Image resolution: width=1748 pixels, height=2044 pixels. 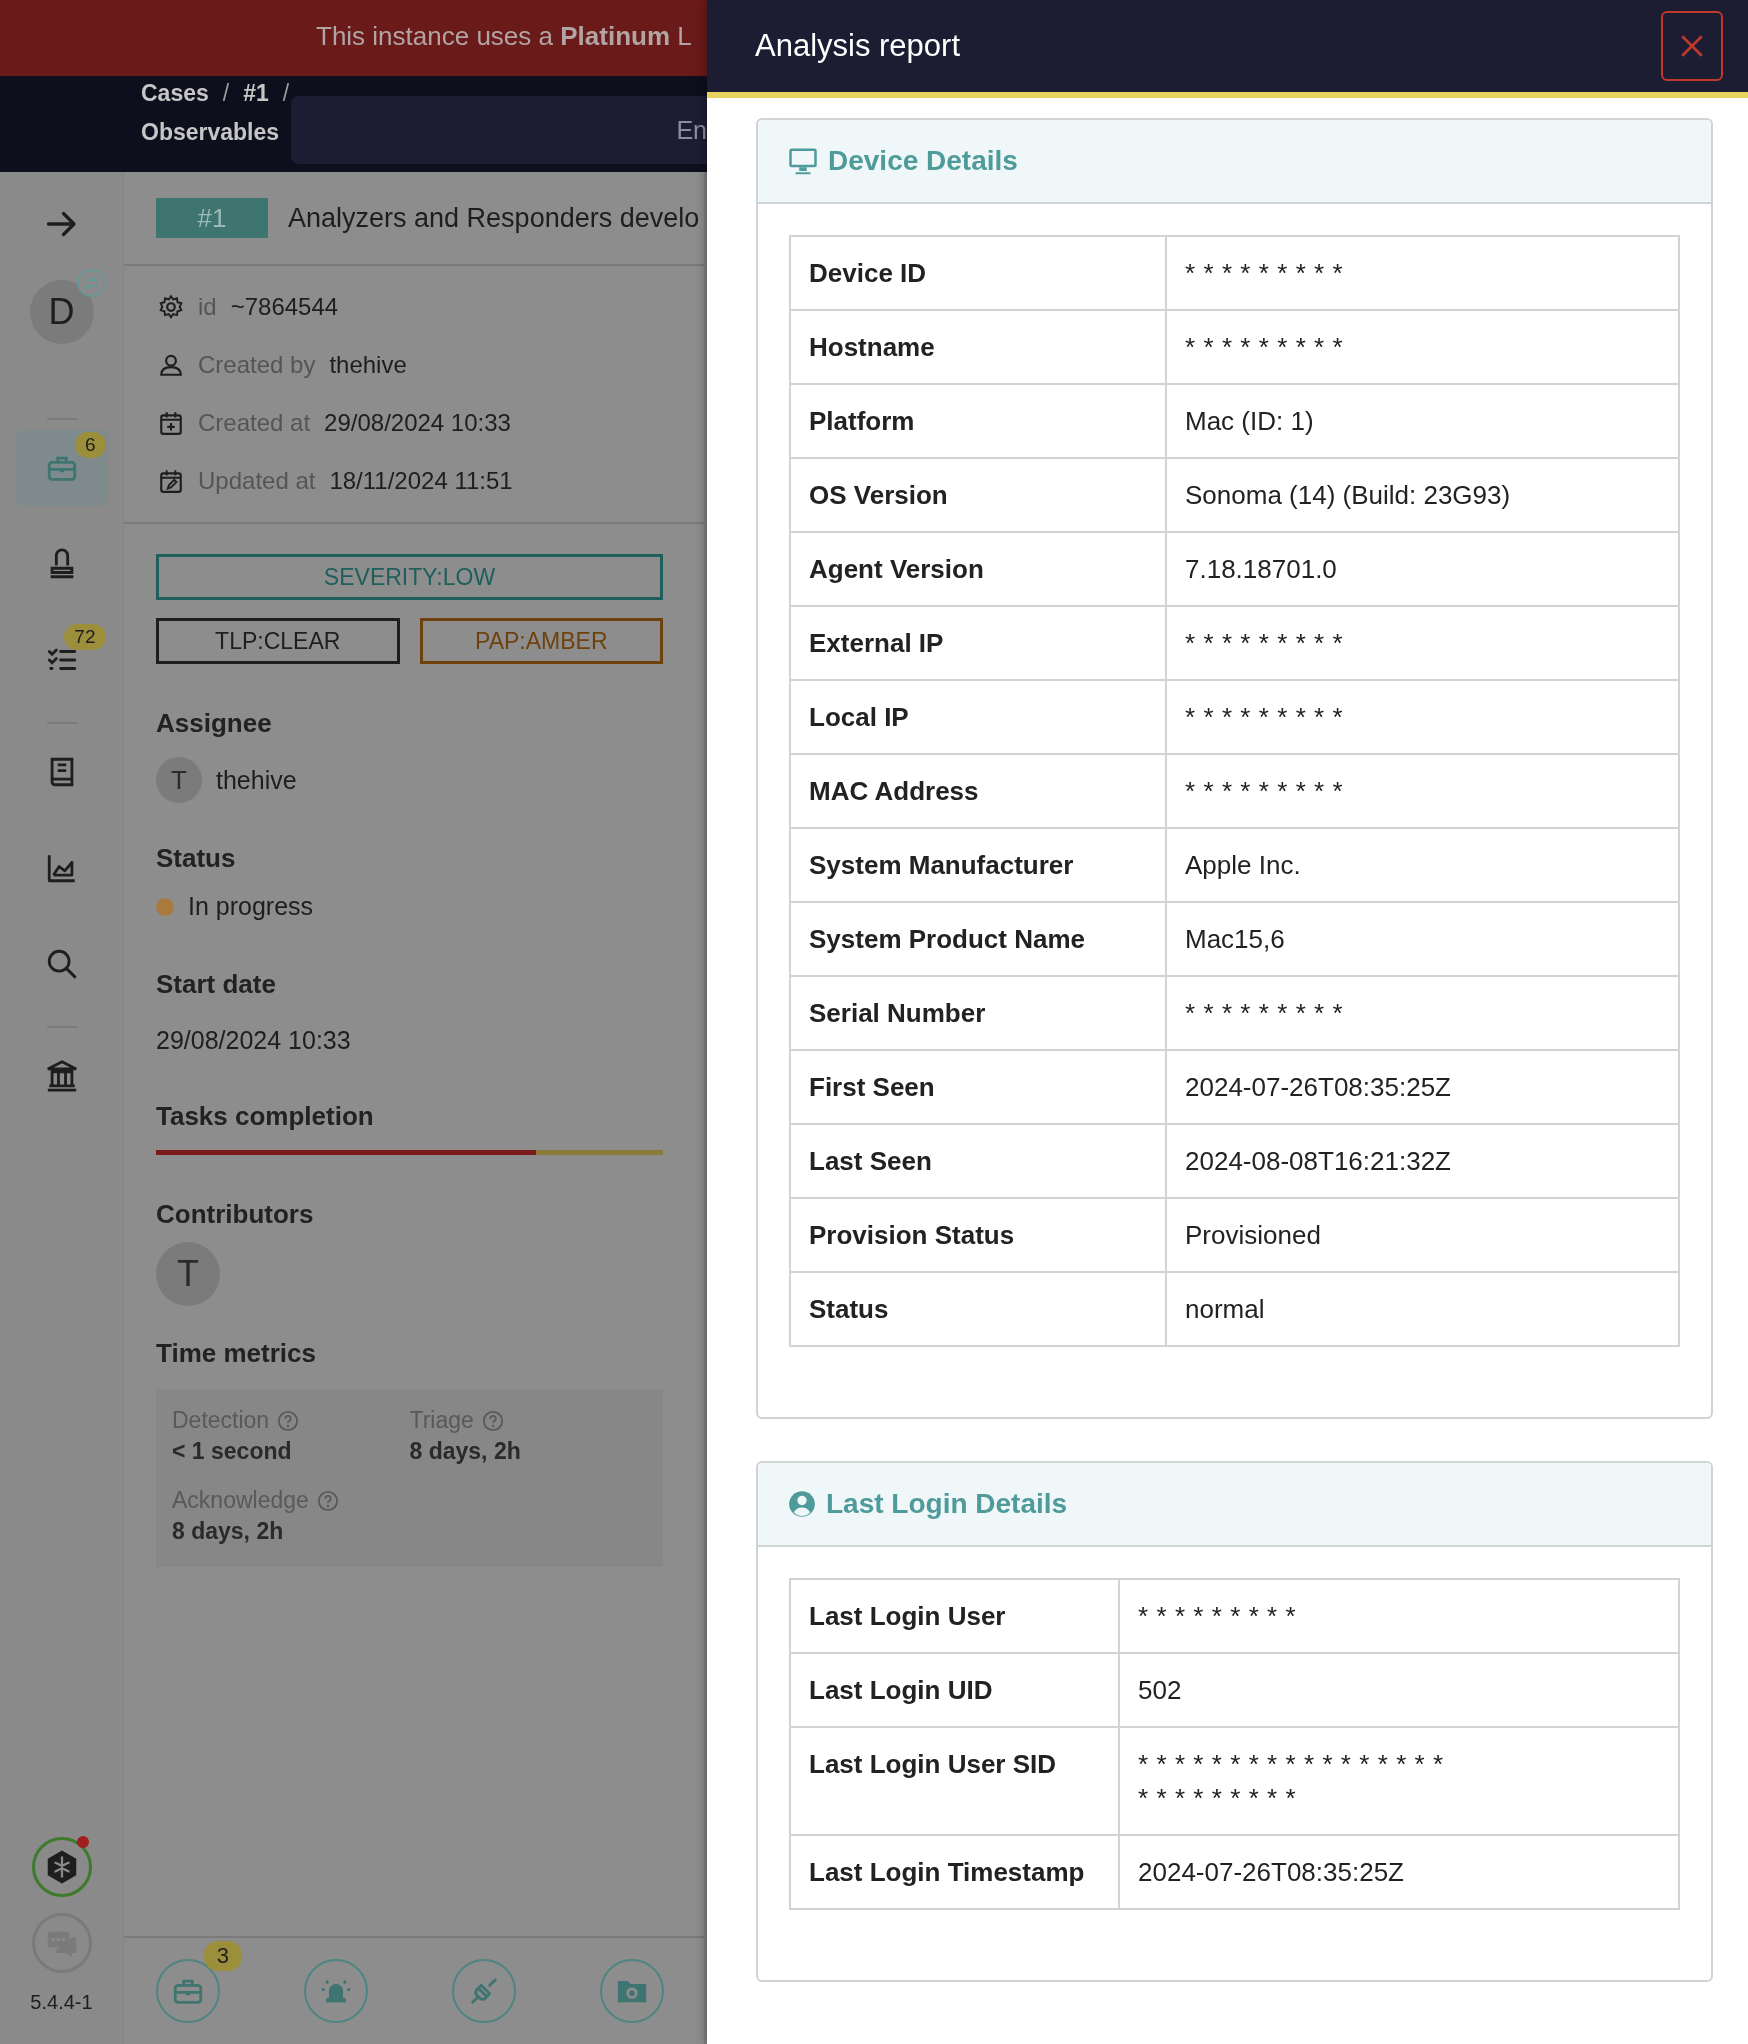 I want to click on field-label: Last Seen, so click(x=978, y=1161).